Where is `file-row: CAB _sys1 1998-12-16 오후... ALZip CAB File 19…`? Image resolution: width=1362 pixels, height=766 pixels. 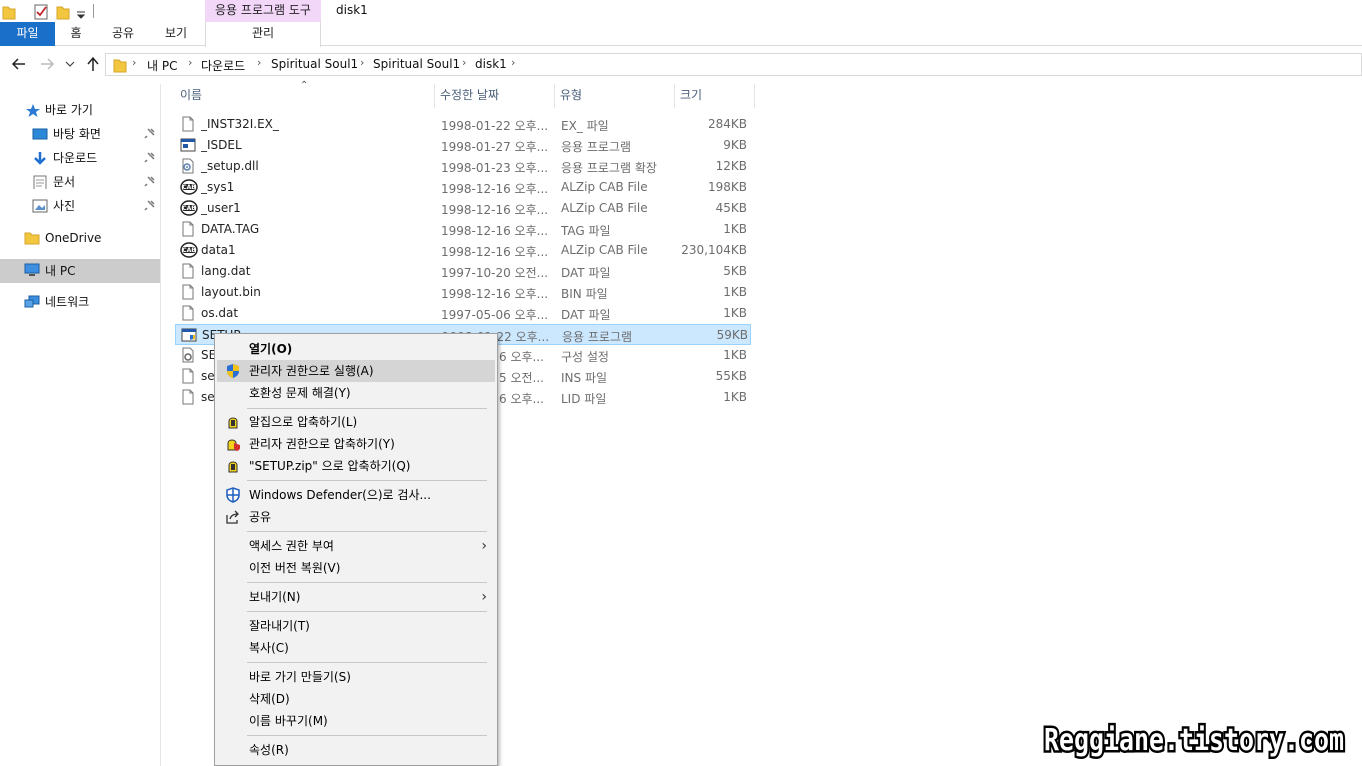
file-row: CAB _sys1 1998-12-16 오후... ALZip CAB File 19… is located at coordinates (463, 187).